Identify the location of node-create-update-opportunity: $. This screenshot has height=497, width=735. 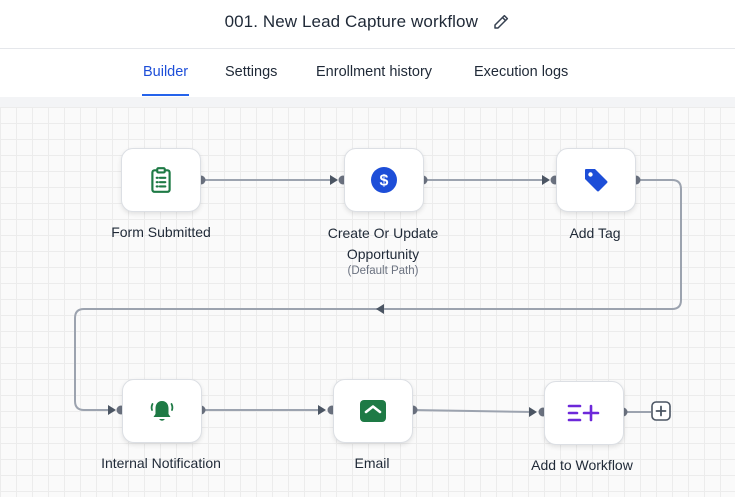
(384, 180).